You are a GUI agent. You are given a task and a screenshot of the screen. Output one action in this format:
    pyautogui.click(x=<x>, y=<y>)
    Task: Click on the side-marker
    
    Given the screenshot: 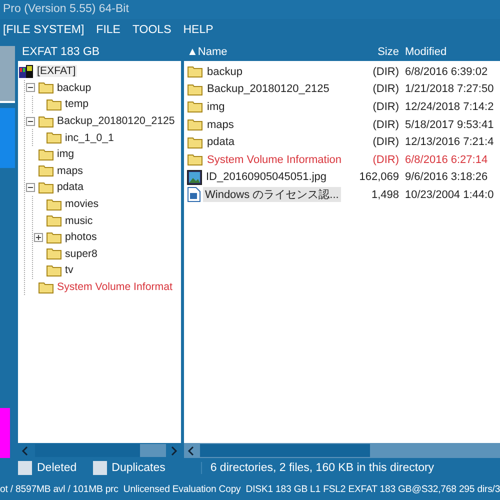 What is the action you would take?
    pyautogui.click(x=5, y=433)
    